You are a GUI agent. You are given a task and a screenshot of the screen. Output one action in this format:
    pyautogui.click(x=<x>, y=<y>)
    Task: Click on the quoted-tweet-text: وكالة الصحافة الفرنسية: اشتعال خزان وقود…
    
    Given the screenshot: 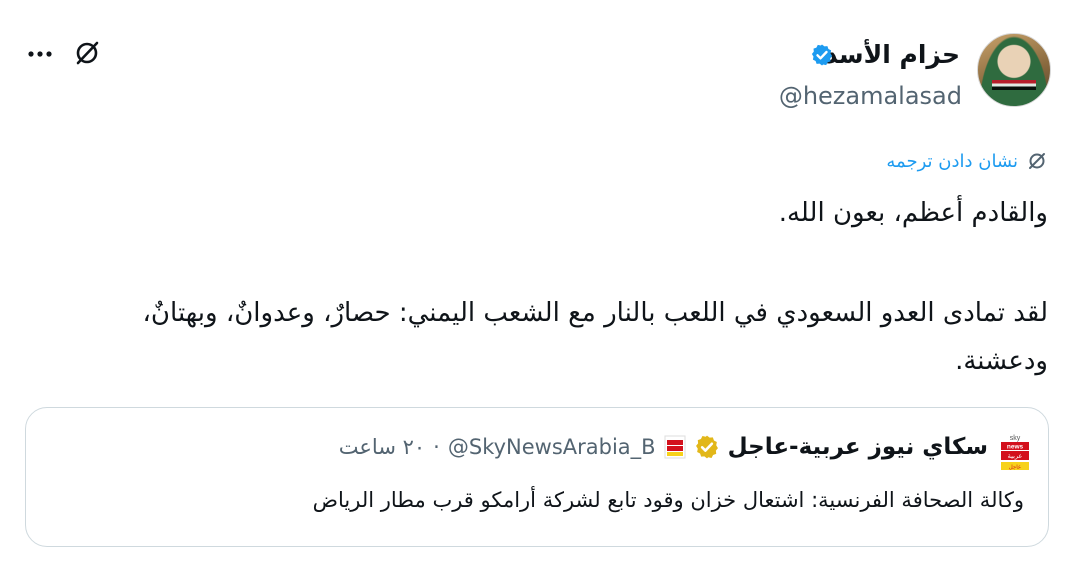 What is the action you would take?
    pyautogui.click(x=668, y=500)
    